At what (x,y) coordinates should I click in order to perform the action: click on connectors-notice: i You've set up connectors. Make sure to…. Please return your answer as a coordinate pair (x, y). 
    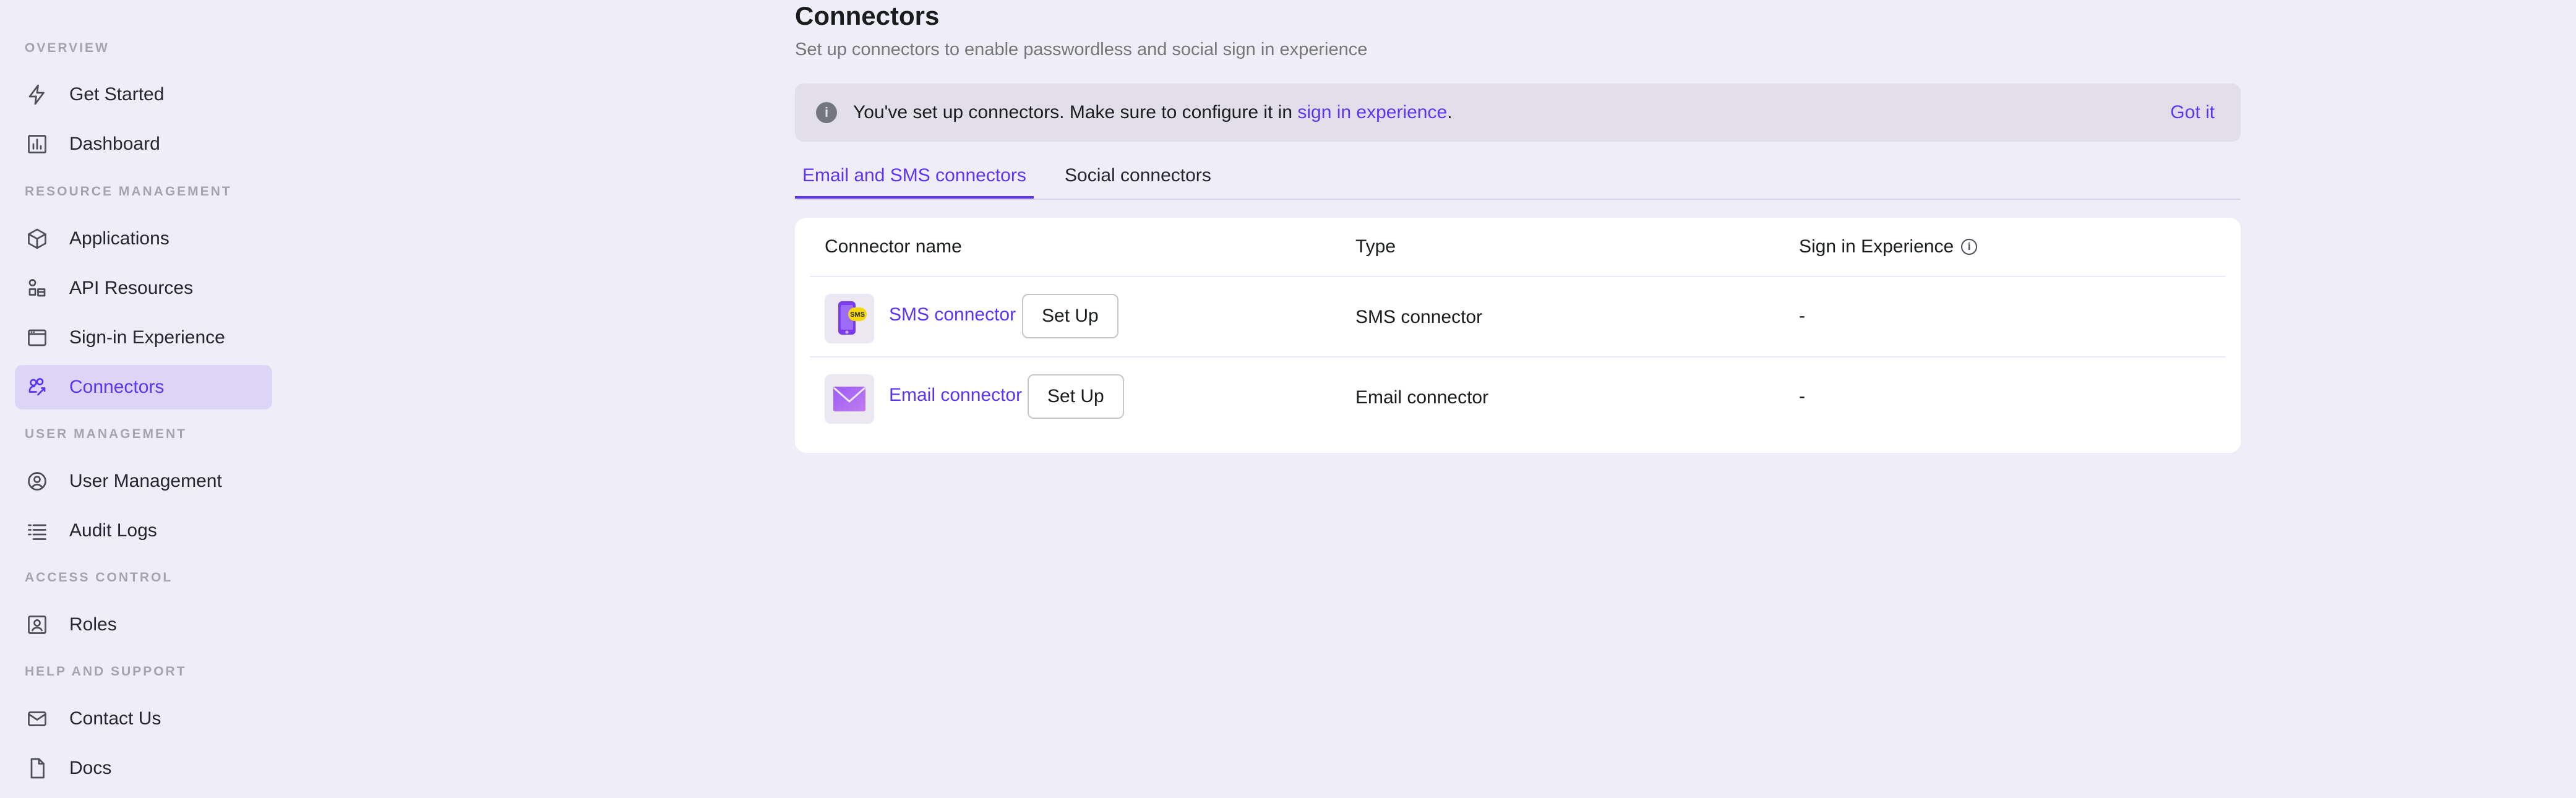
    Looking at the image, I should click on (1518, 113).